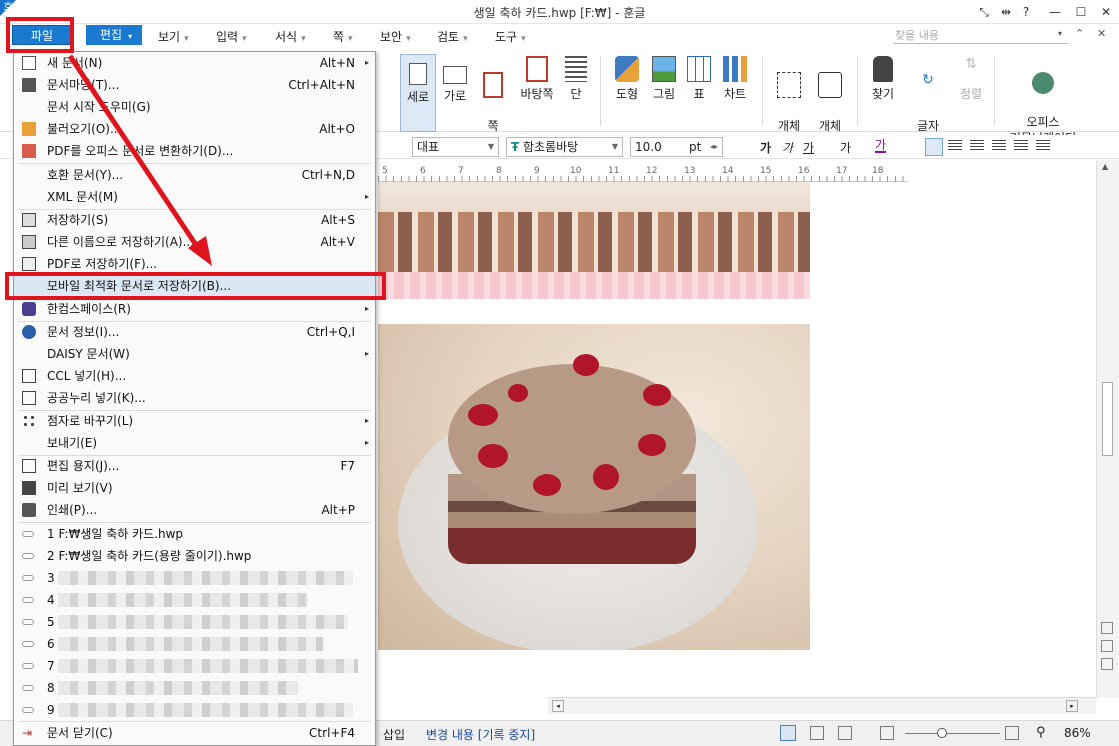  What do you see at coordinates (395, 36) in the screenshot?
I see `menu-security: 보안 ▾` at bounding box center [395, 36].